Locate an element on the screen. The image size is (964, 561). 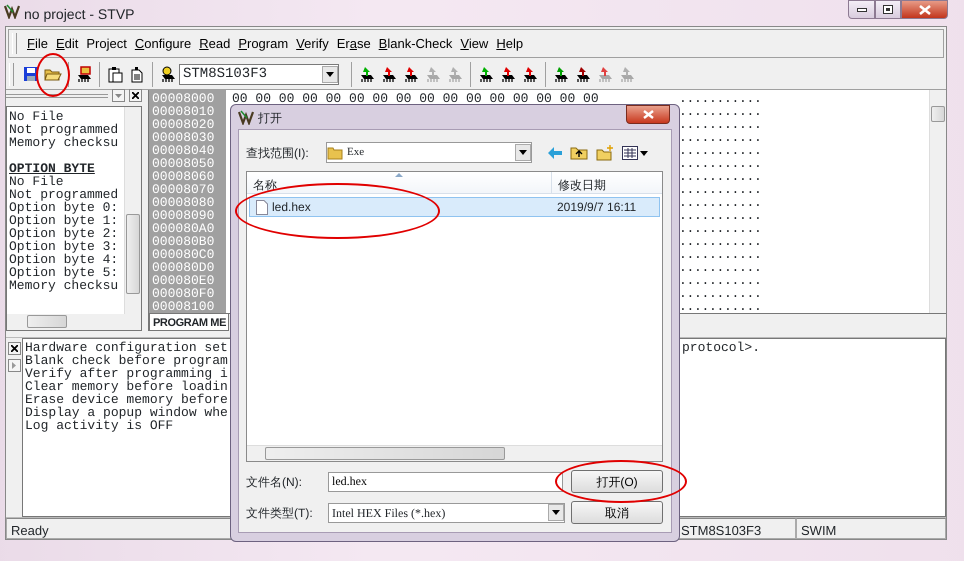
memory-address: 000080B0 is located at coordinates (184, 241).